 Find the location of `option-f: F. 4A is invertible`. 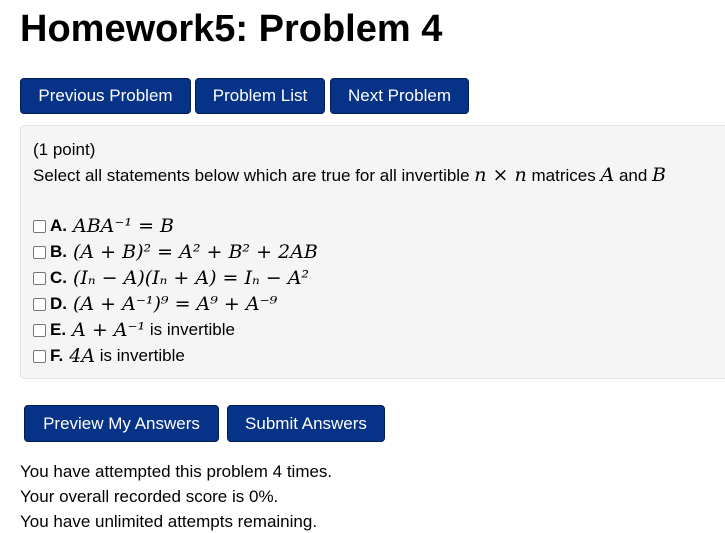

option-f: F. 4A is invertible is located at coordinates (109, 356).